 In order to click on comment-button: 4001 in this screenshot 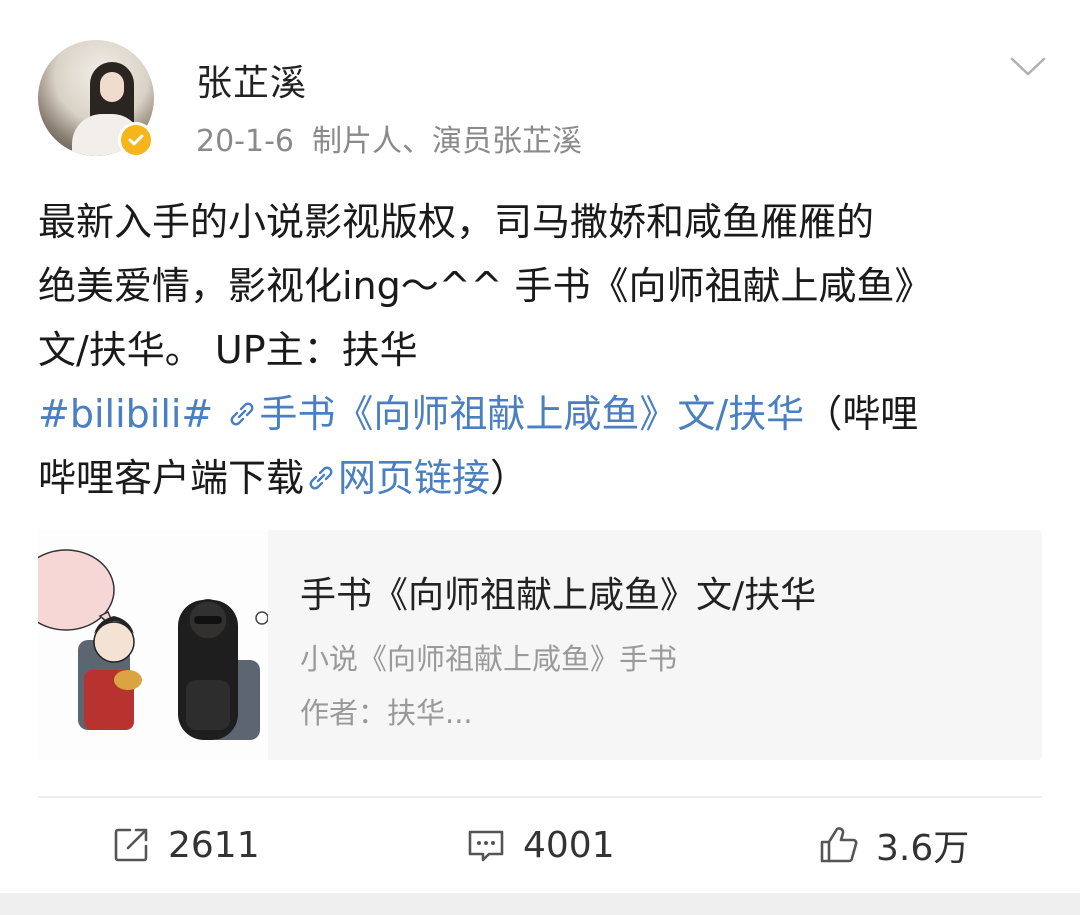, I will do `click(540, 845)`.